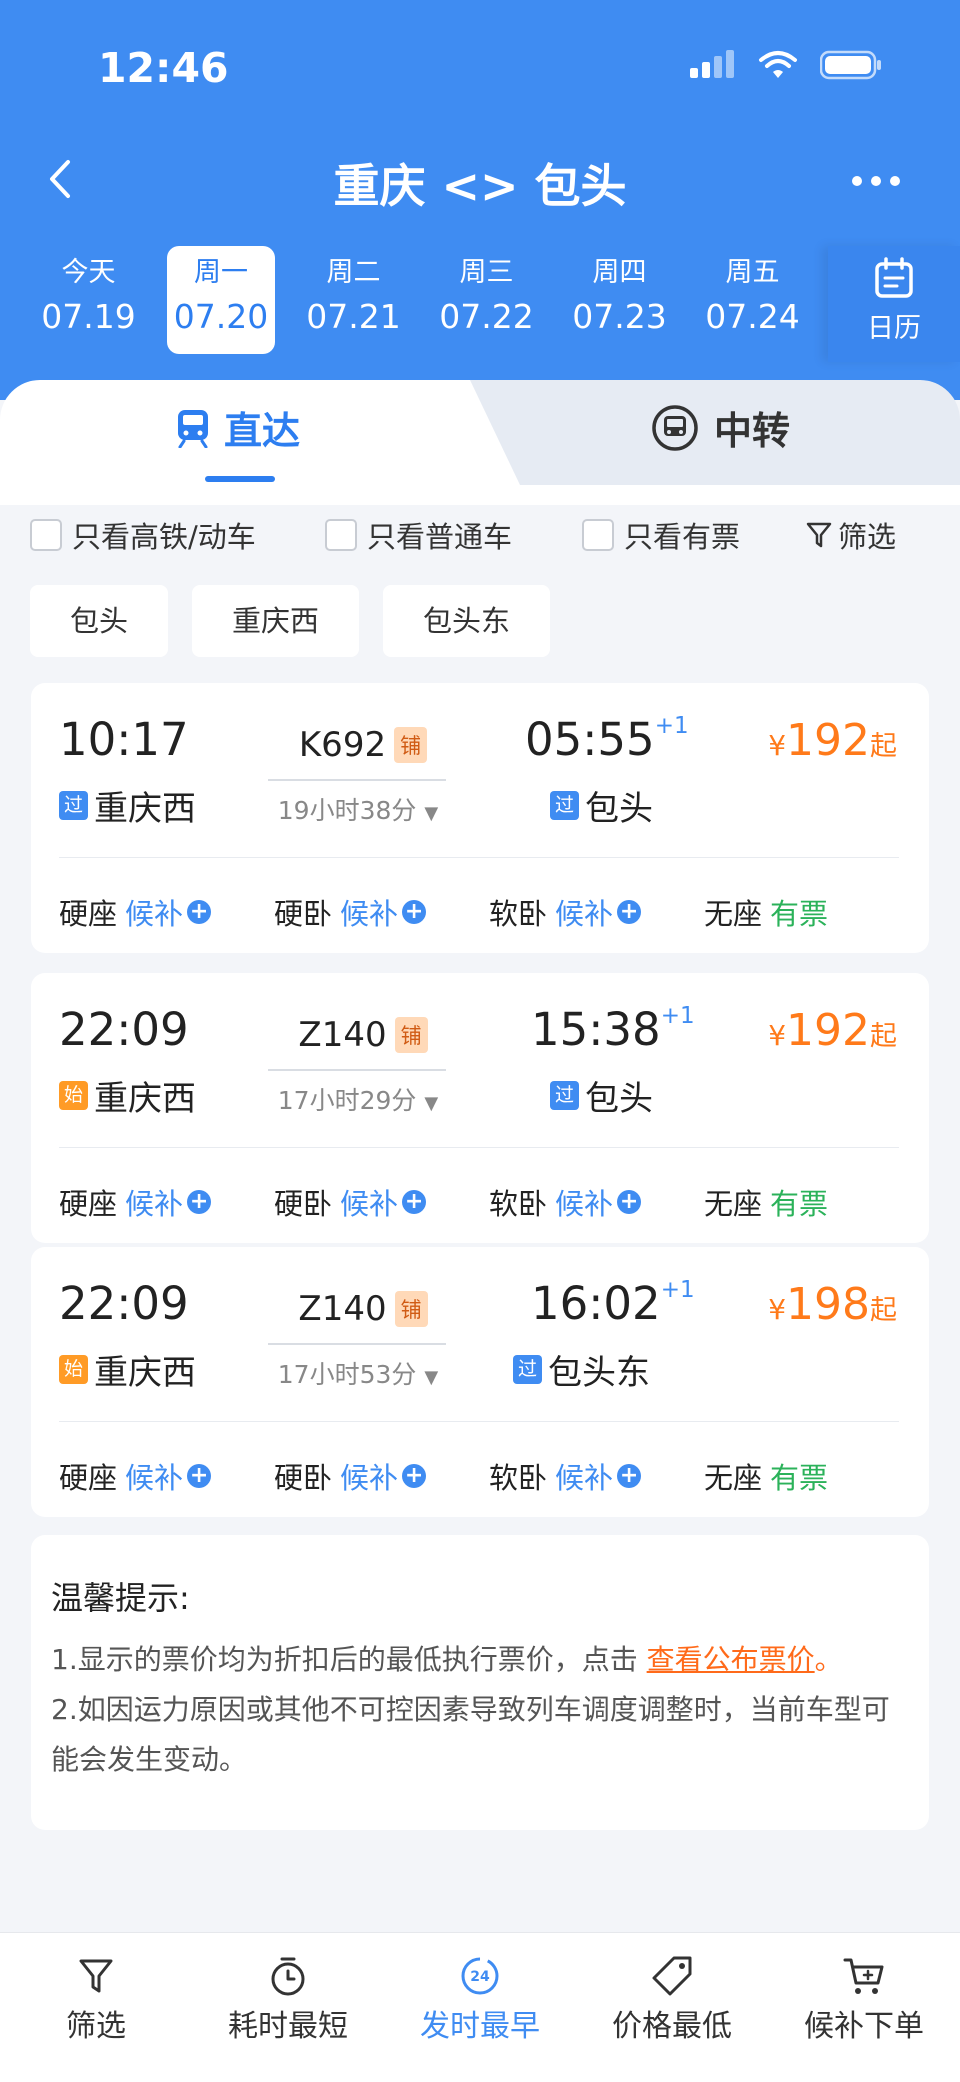 This screenshot has height=2082, width=960. I want to click on date-item: 周二 07.21, so click(353, 300).